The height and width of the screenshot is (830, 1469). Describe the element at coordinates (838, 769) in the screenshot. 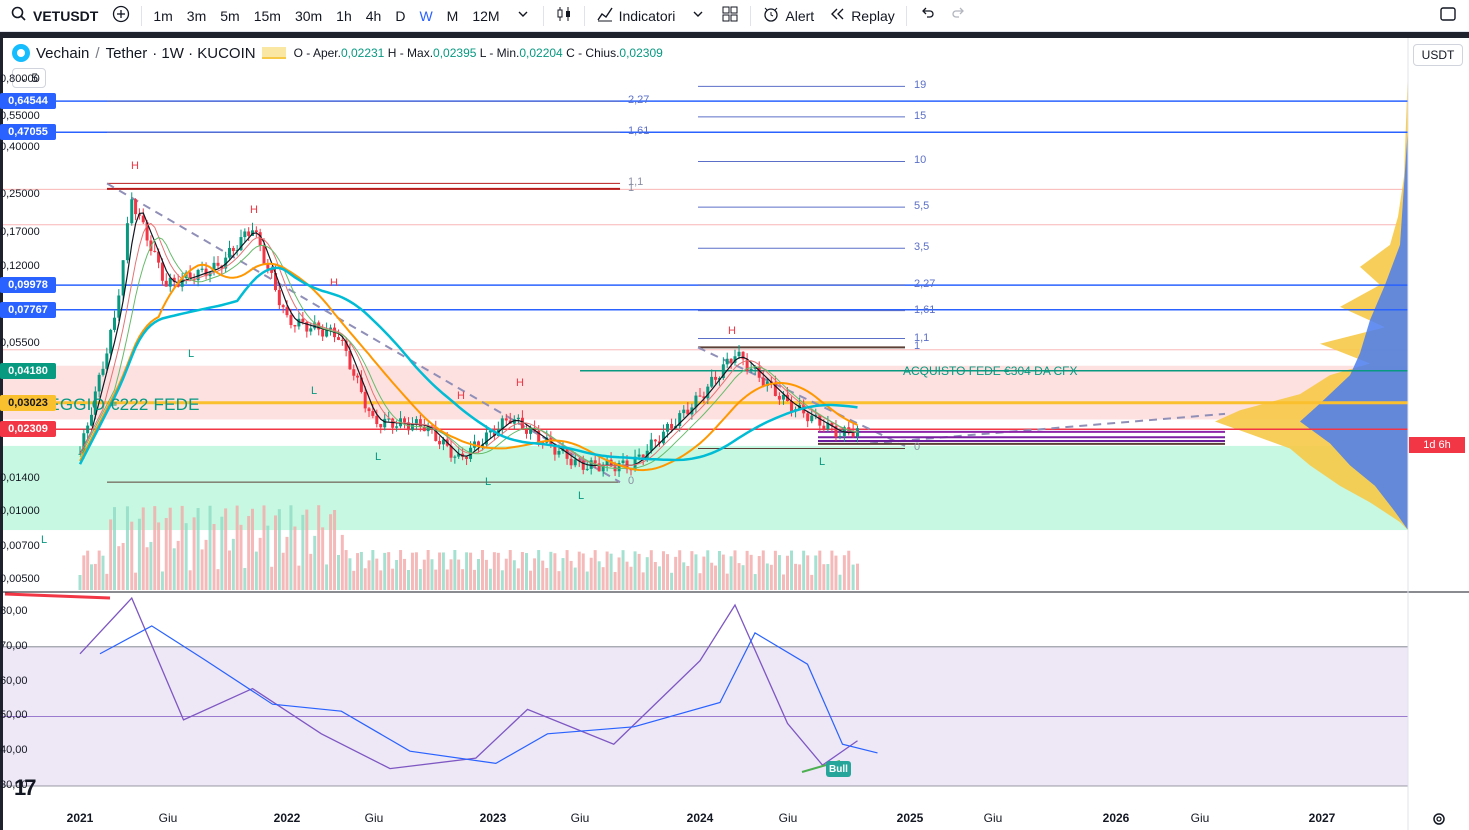

I see `bull-divergence-badge: Bull` at that location.